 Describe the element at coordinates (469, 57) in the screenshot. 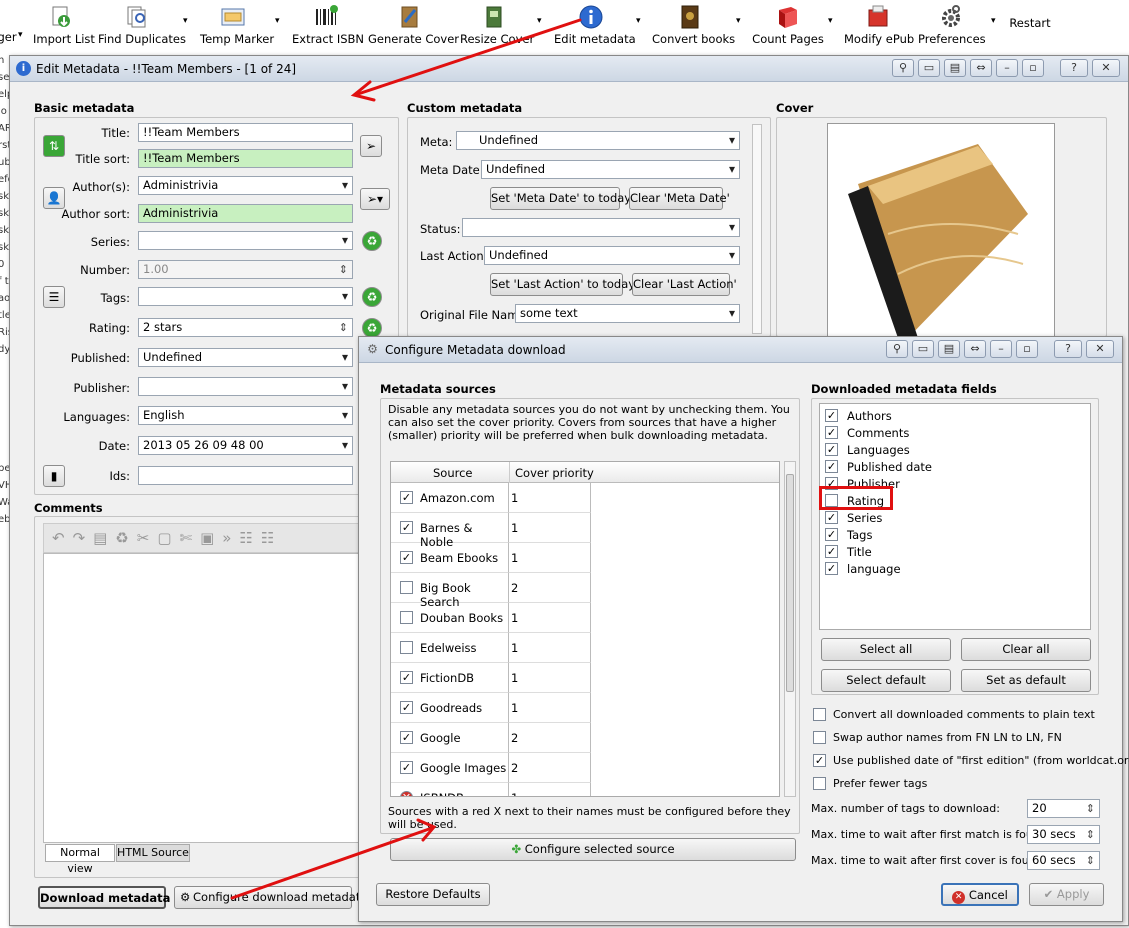

I see `arrow-to-metadata-dialog` at that location.